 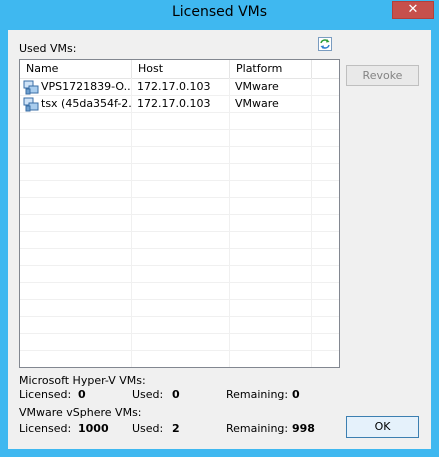 I want to click on vsphere-remaining-label: Remaining:, so click(x=257, y=428).